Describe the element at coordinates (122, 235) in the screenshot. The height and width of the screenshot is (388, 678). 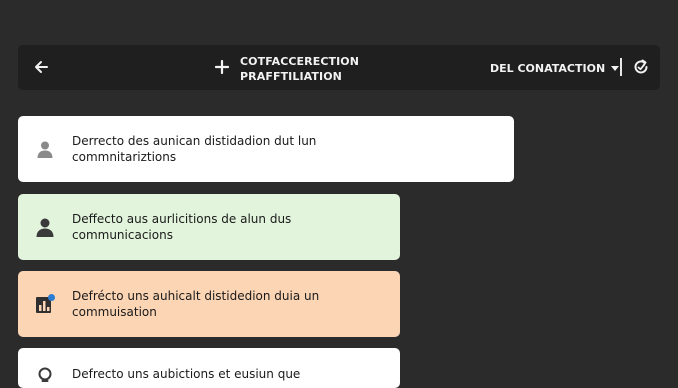
I see `list-item-line-2: communicacions` at that location.